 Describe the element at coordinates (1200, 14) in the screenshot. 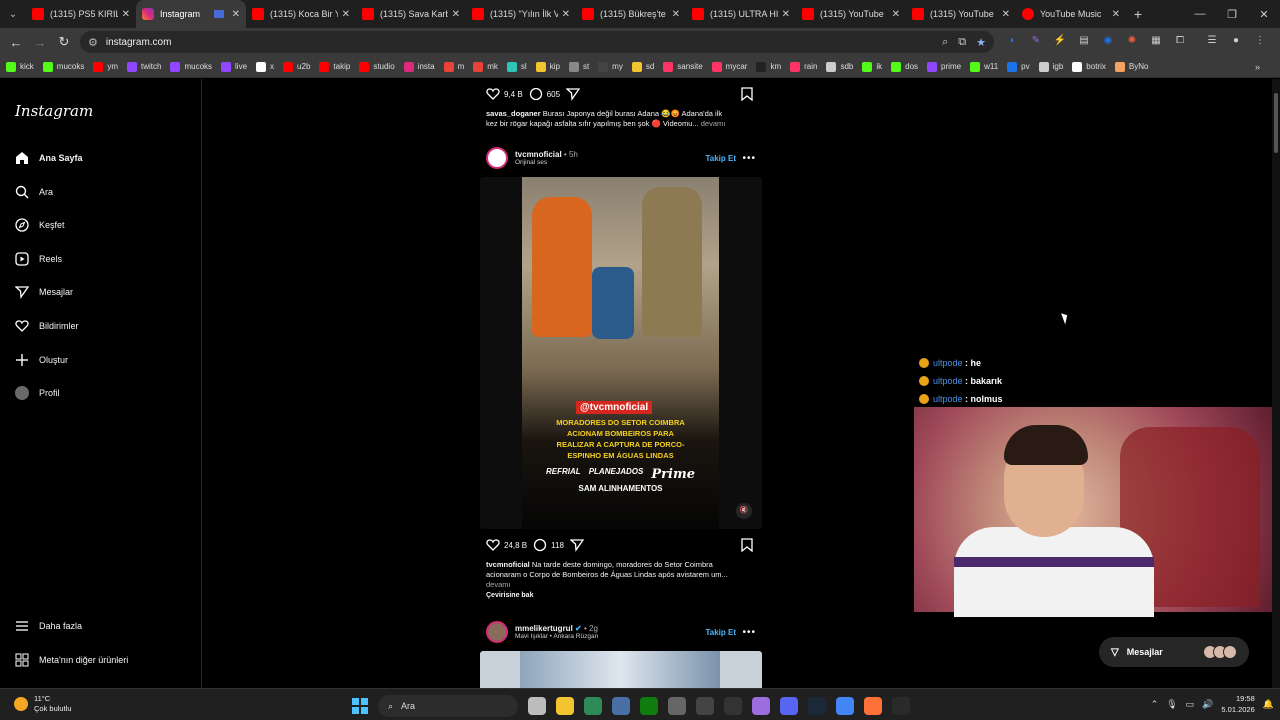

I see `minimize-button: —` at that location.